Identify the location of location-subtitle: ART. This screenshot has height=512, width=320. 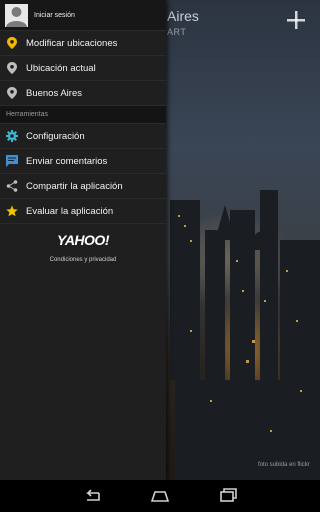
(177, 32).